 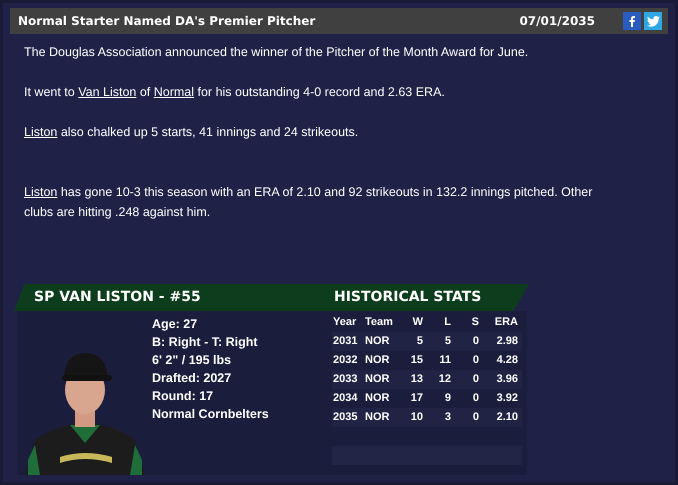 I want to click on facebook-button, so click(x=632, y=21).